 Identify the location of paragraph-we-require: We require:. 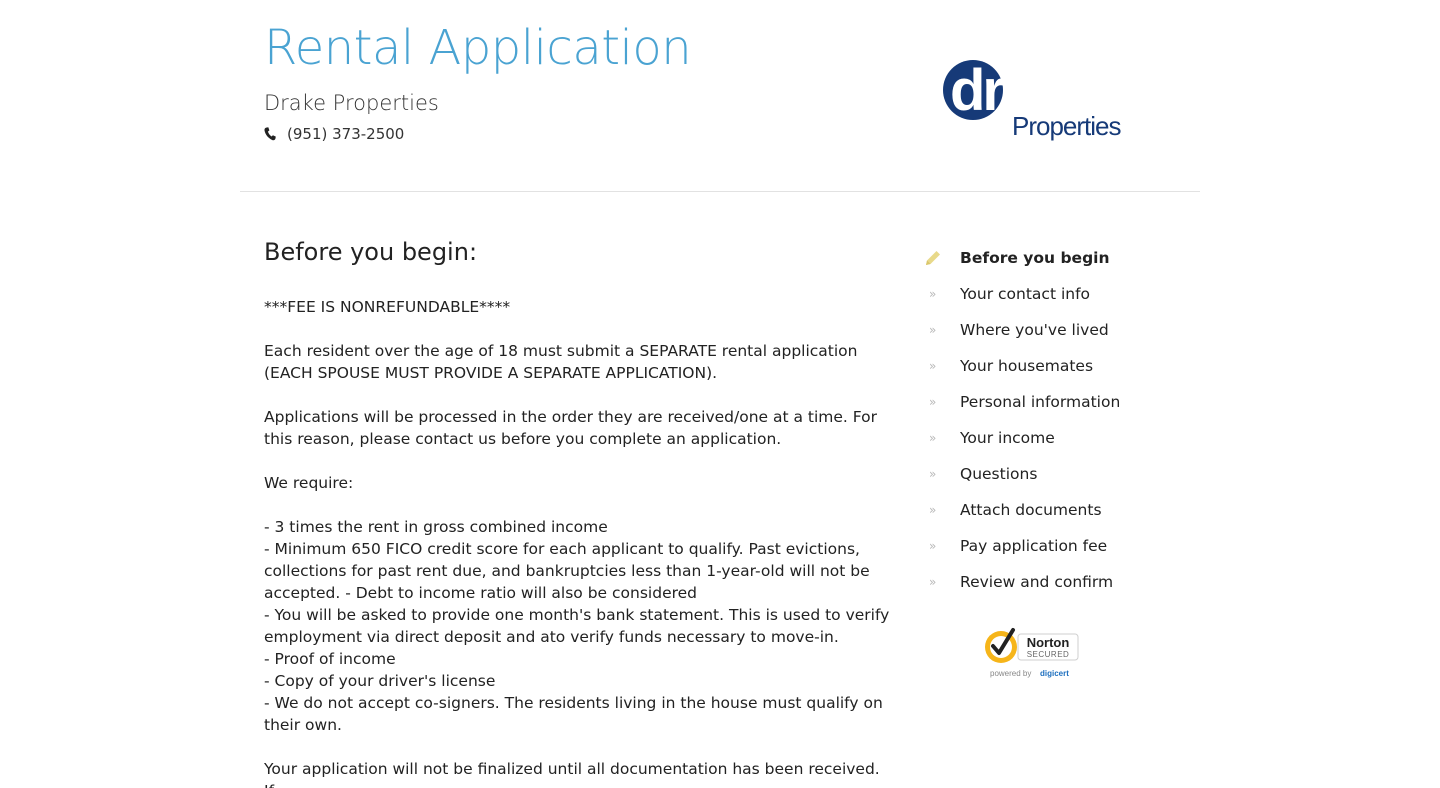
(309, 483).